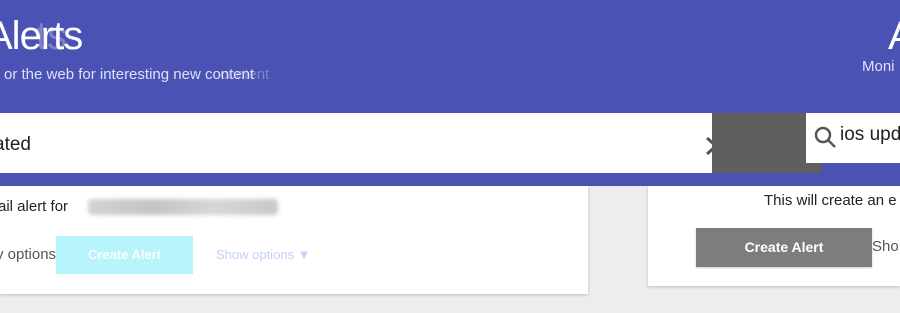 The height and width of the screenshot is (313, 900). Describe the element at coordinates (894, 36) in the screenshot. I see `page-title-right: A` at that location.